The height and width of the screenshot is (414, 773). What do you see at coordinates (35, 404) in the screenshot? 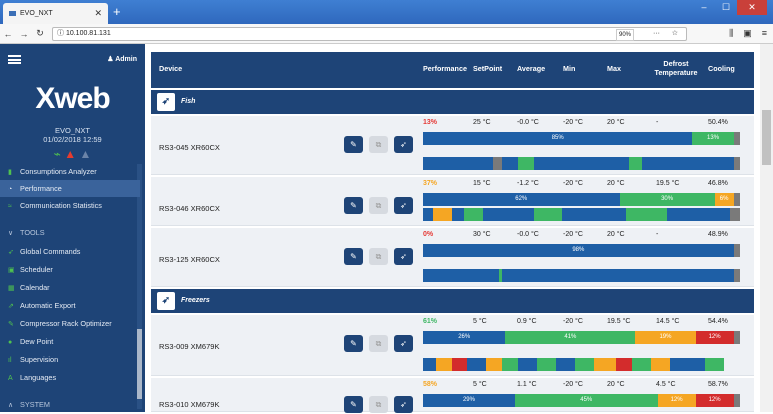
I see `menu-label: SYSTEM` at bounding box center [35, 404].